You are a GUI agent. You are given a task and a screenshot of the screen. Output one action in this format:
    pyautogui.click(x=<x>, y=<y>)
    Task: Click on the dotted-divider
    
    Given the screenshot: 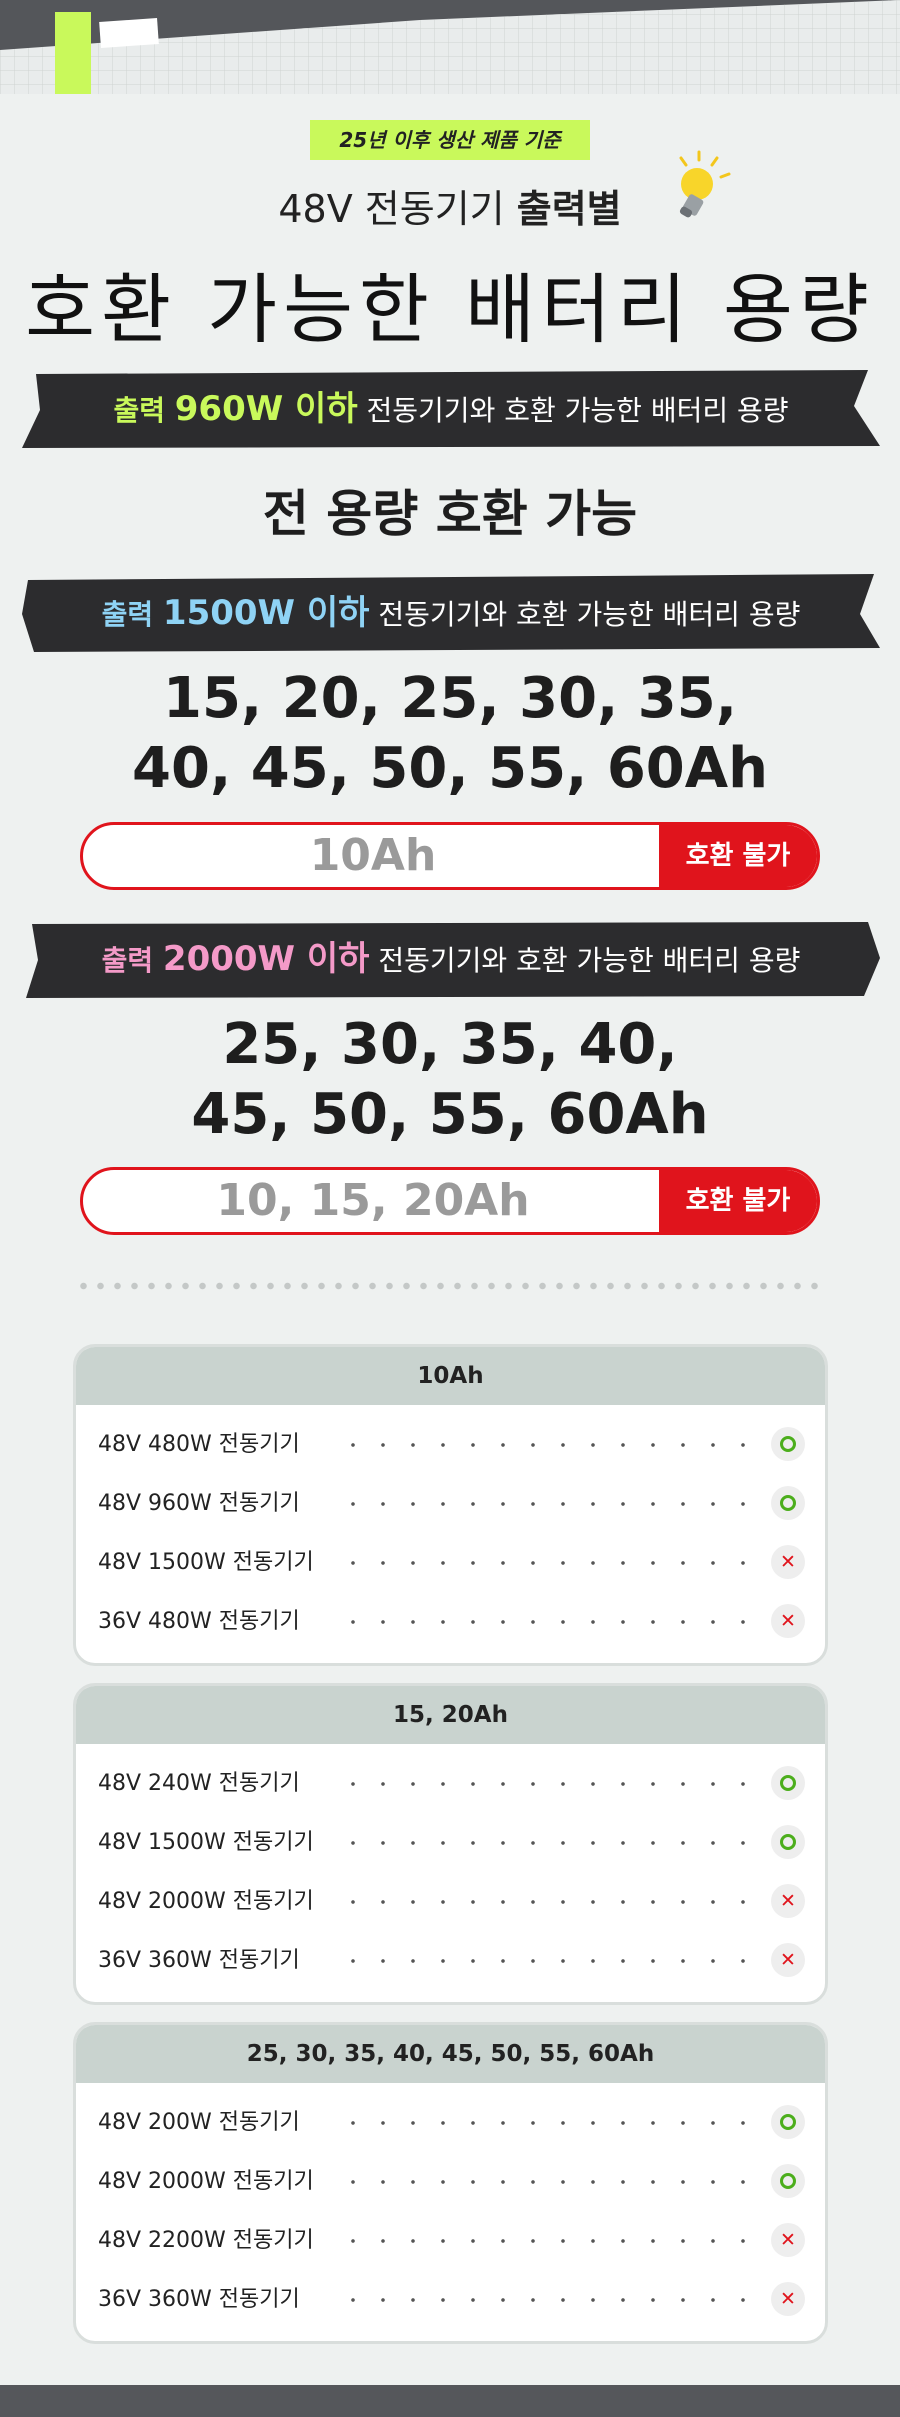 What is the action you would take?
    pyautogui.click(x=450, y=1286)
    